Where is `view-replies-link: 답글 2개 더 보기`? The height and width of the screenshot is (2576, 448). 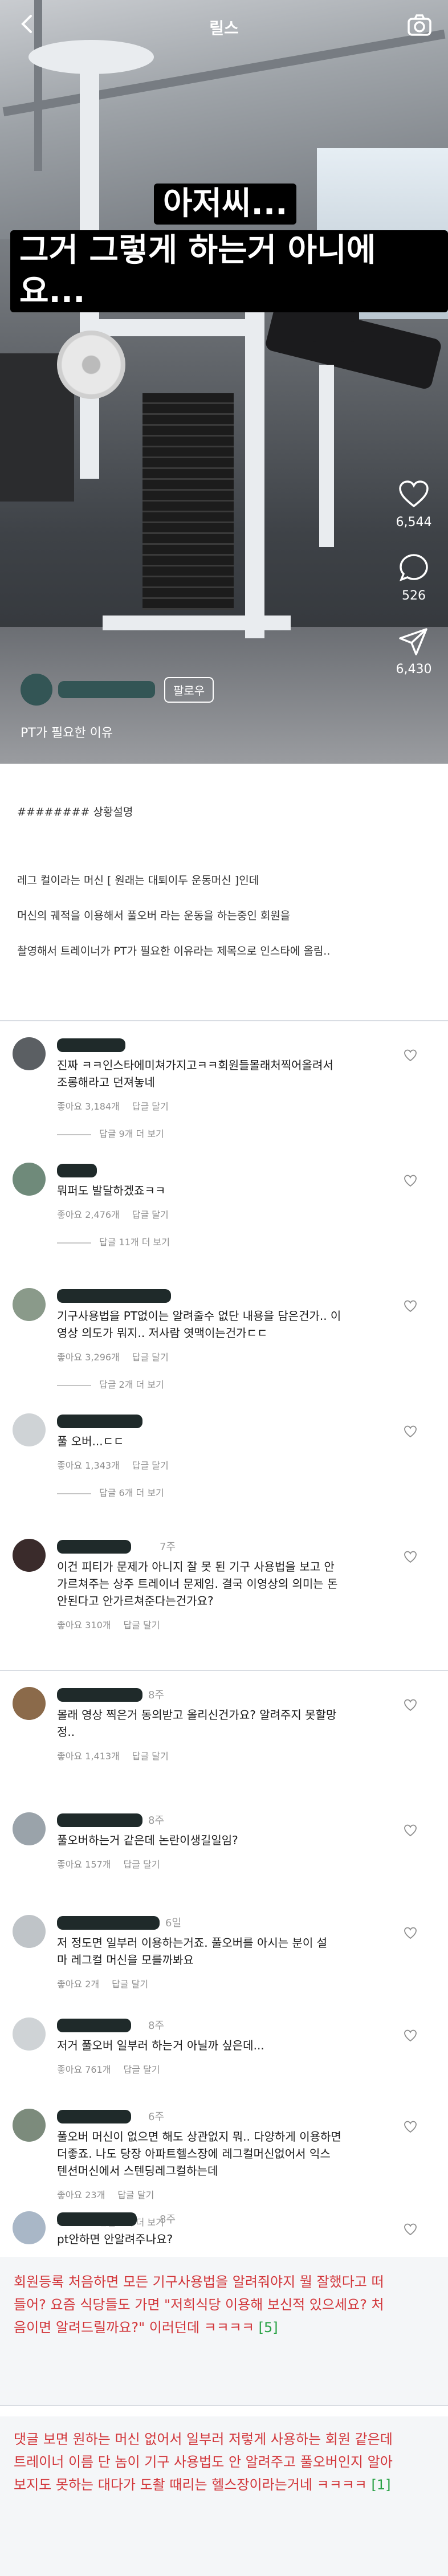 view-replies-link: 답글 2개 더 보기 is located at coordinates (110, 1384).